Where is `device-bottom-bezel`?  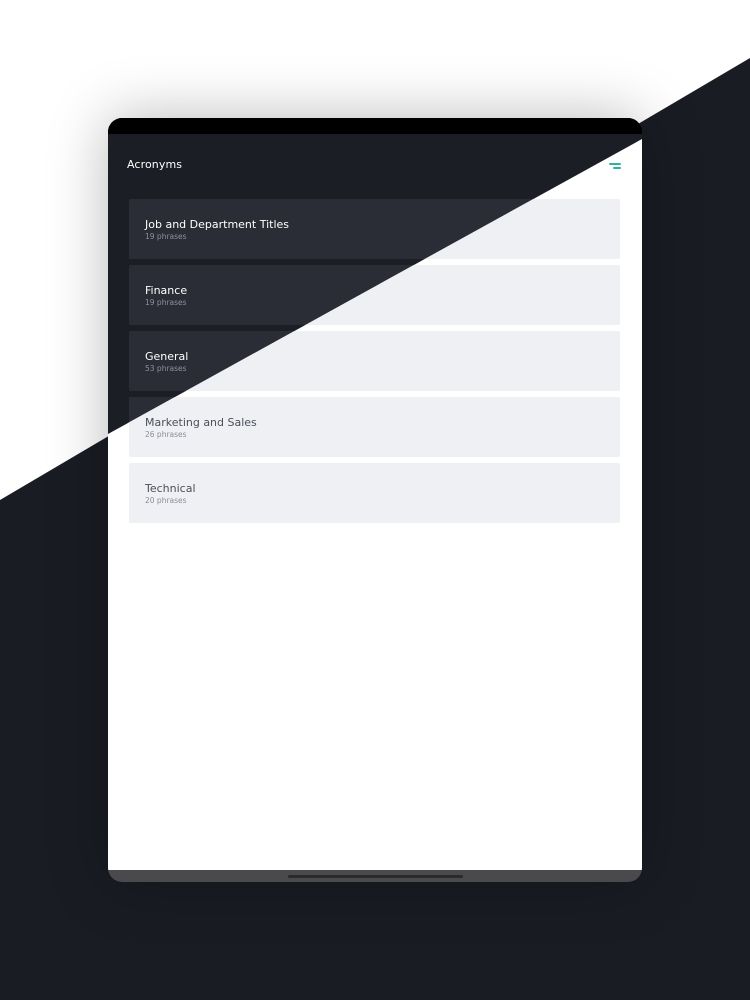
device-bottom-bezel is located at coordinates (375, 876).